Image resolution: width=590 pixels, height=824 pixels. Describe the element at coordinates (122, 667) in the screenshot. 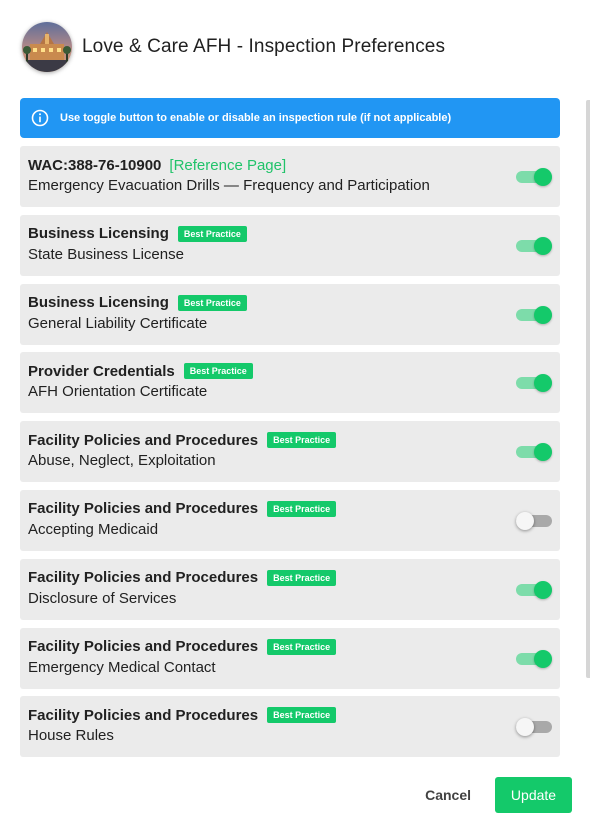

I see `rule-description: Emergency Medical Contact` at that location.